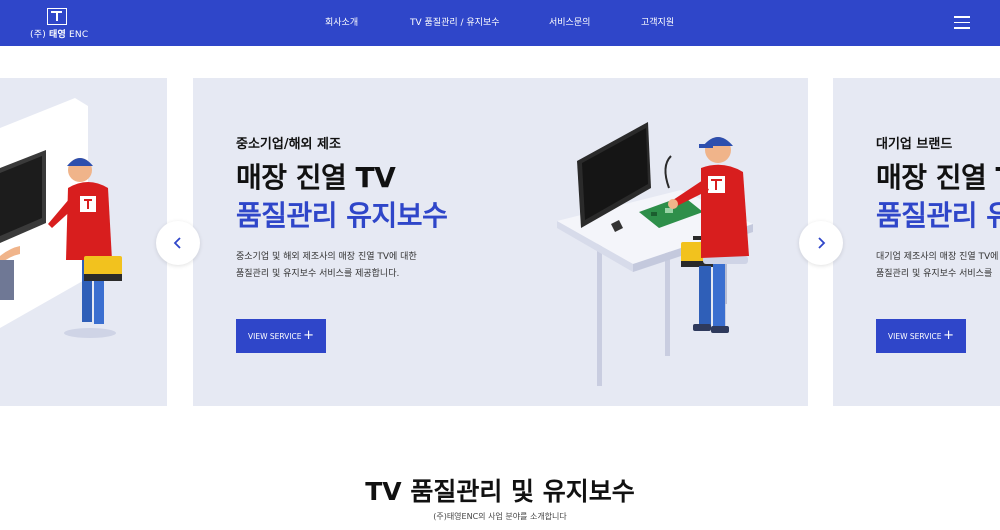 Image resolution: width=1000 pixels, height=530 pixels. Describe the element at coordinates (326, 257) in the screenshot. I see `slide-description-line1: 중소기업 및 해외 제조사의 매장 진열 TV에 대한` at that location.